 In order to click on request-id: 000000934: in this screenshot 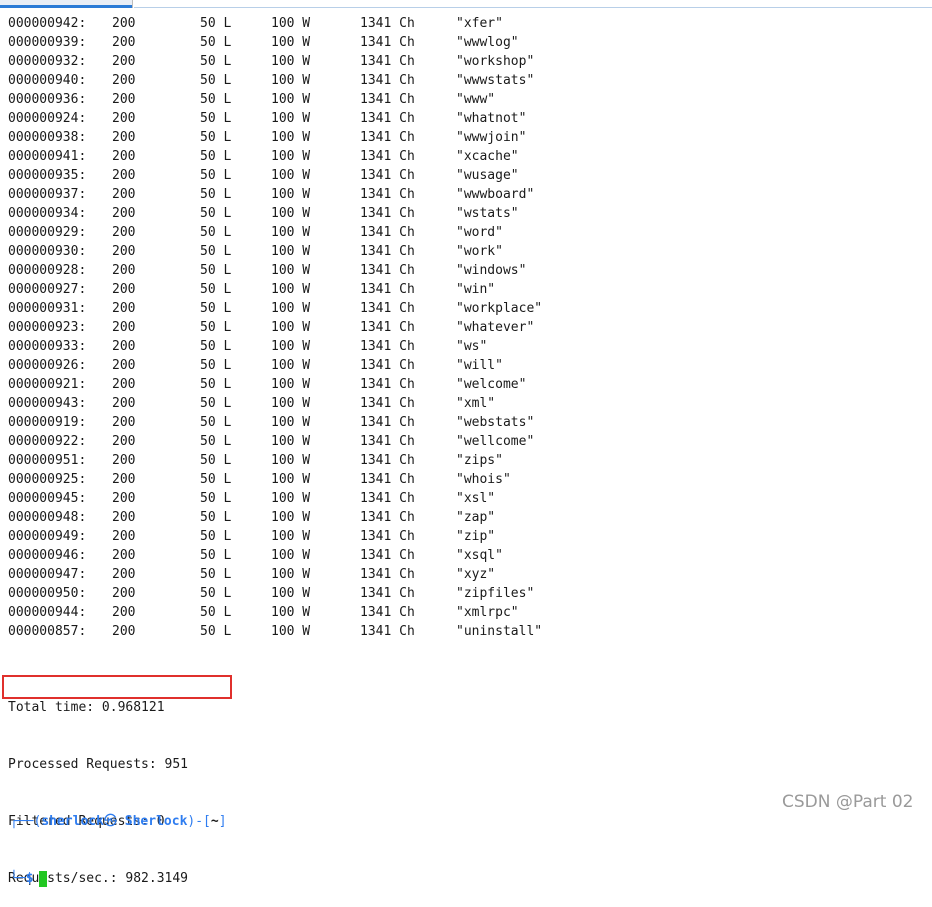, I will do `click(47, 213)`.